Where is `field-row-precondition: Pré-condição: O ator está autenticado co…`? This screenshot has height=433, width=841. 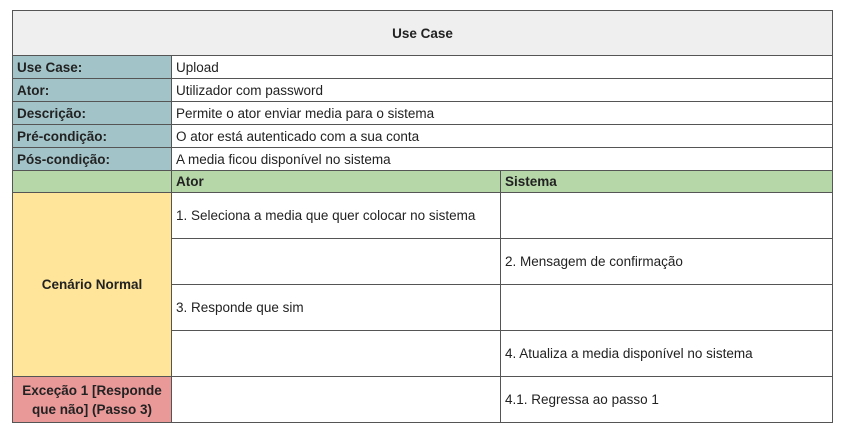
field-row-precondition: Pré-condição: O ator está autenticado co… is located at coordinates (422, 136).